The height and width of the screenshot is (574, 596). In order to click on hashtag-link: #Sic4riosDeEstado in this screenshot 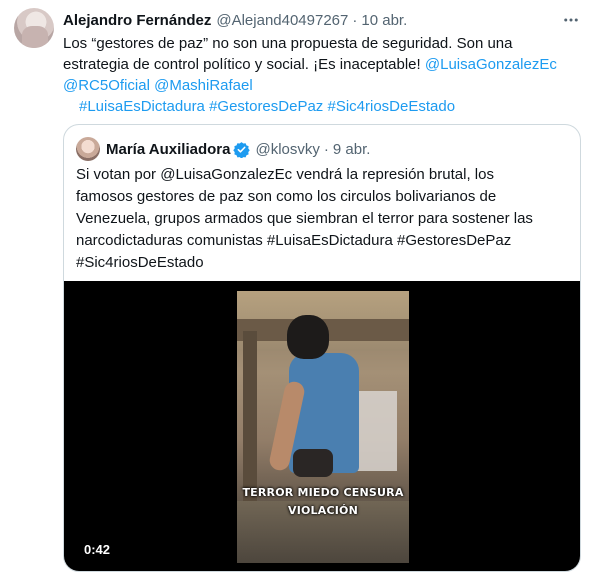, I will do `click(391, 106)`.